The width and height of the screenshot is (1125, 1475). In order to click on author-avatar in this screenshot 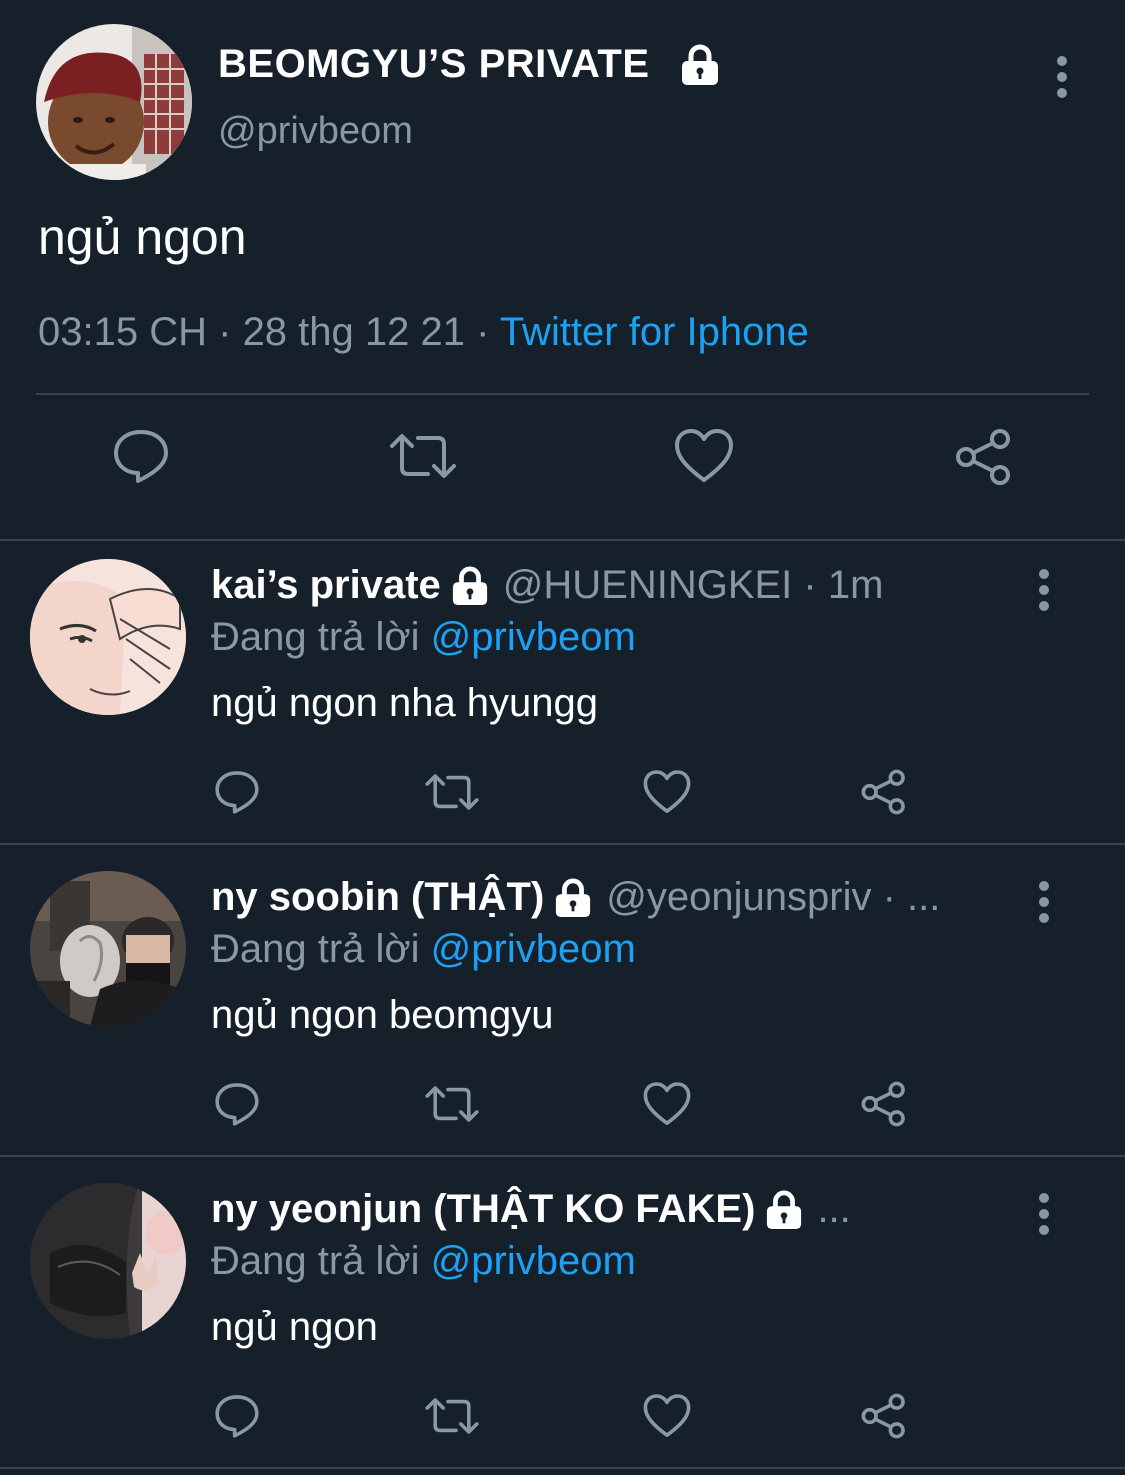, I will do `click(114, 102)`.